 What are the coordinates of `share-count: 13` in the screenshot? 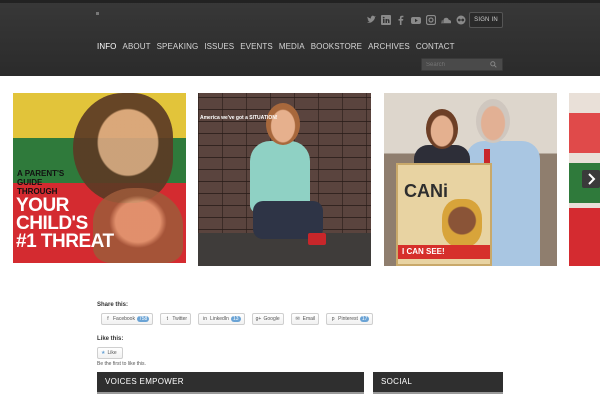 It's located at (235, 319).